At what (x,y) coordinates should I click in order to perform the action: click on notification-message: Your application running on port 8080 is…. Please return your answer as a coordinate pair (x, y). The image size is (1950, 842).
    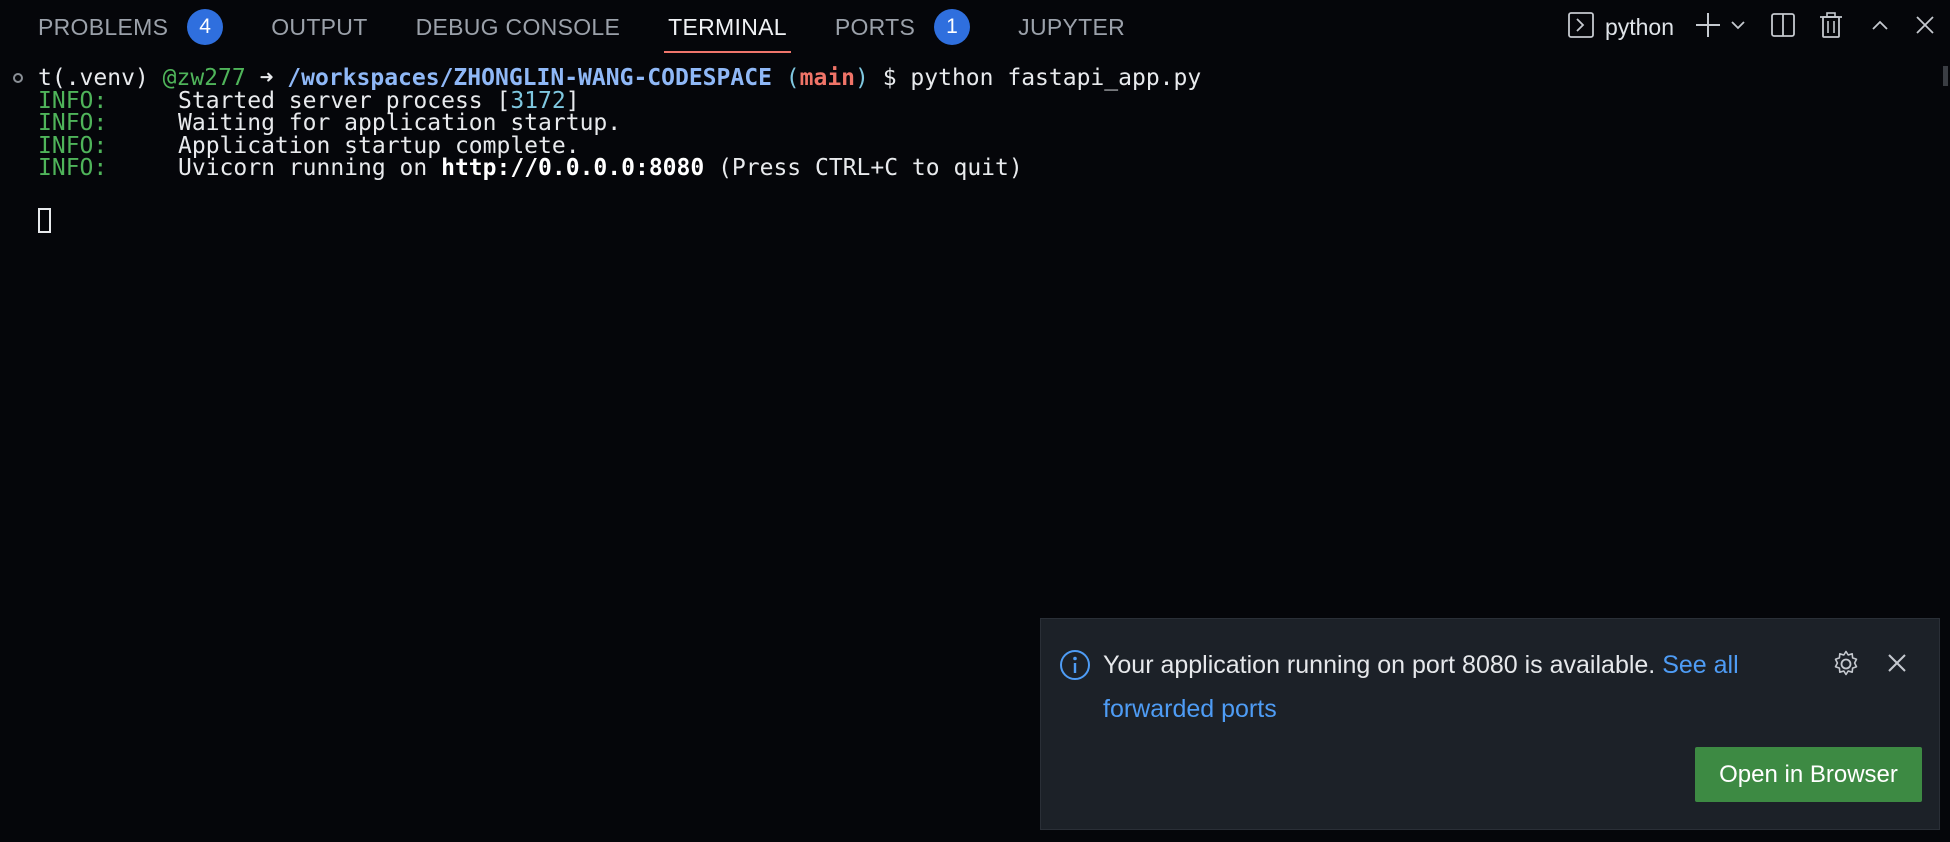
    Looking at the image, I should click on (1473, 687).